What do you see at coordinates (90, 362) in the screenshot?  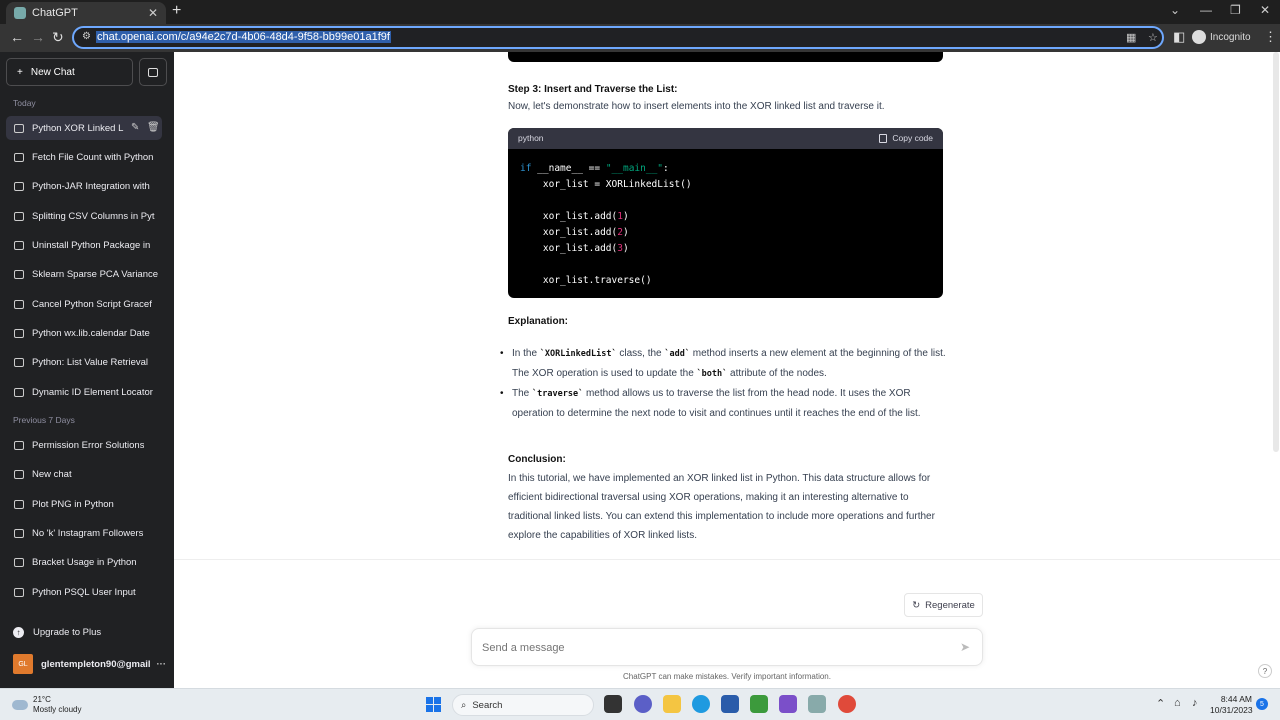 I see `conversation-label: Python: List Value Retrieval` at bounding box center [90, 362].